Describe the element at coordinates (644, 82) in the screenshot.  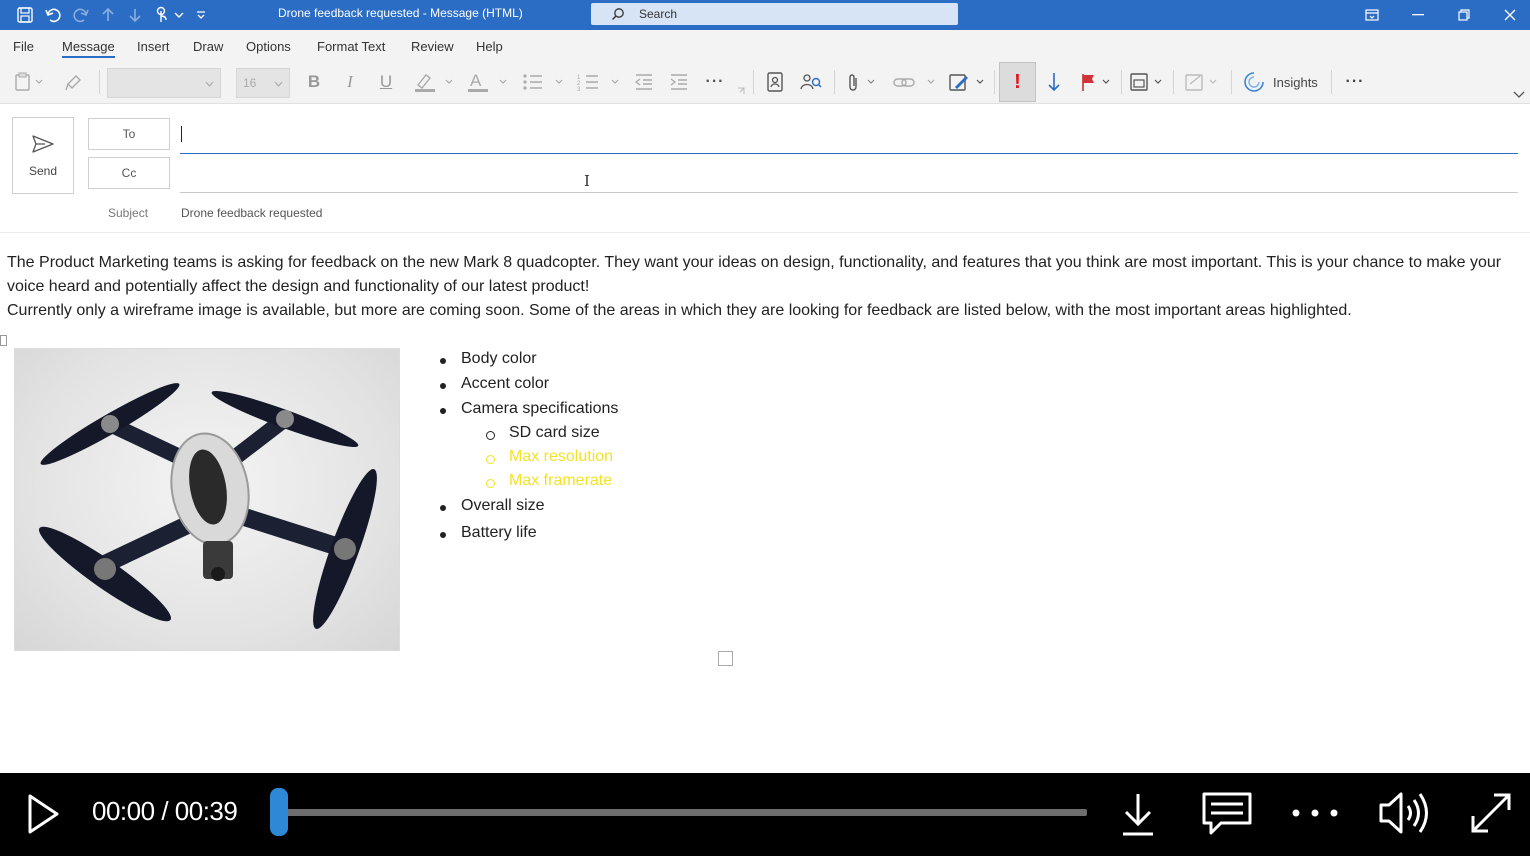
I see `decrease-indent-icon` at that location.